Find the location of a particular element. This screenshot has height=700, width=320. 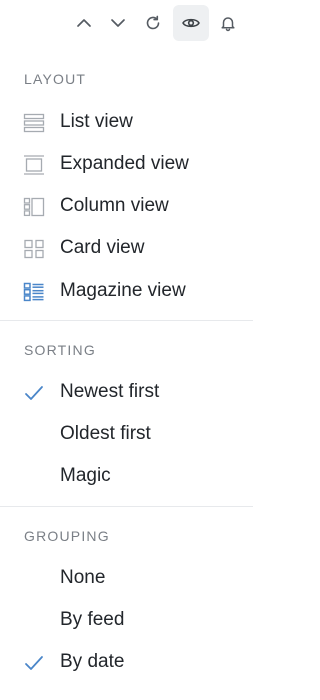

layout-item-magazine-view: Magazine view is located at coordinates (126, 291).